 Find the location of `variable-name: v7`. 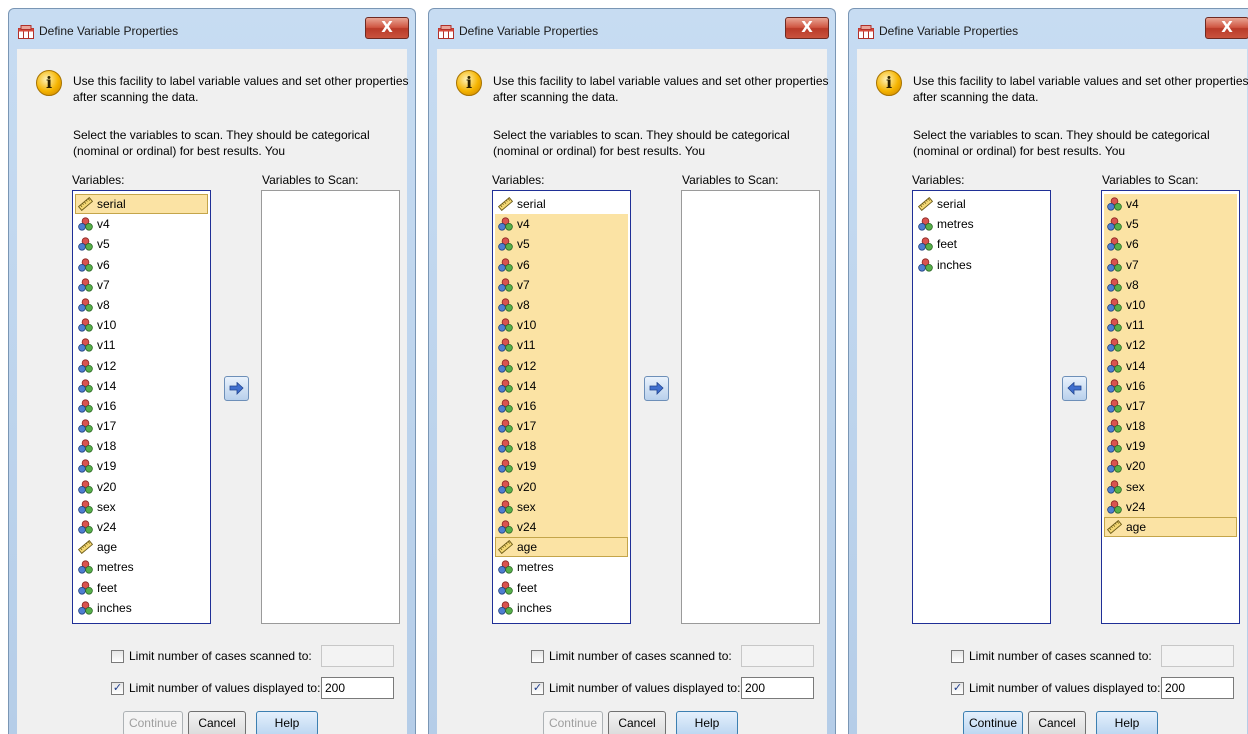

variable-name: v7 is located at coordinates (523, 284).